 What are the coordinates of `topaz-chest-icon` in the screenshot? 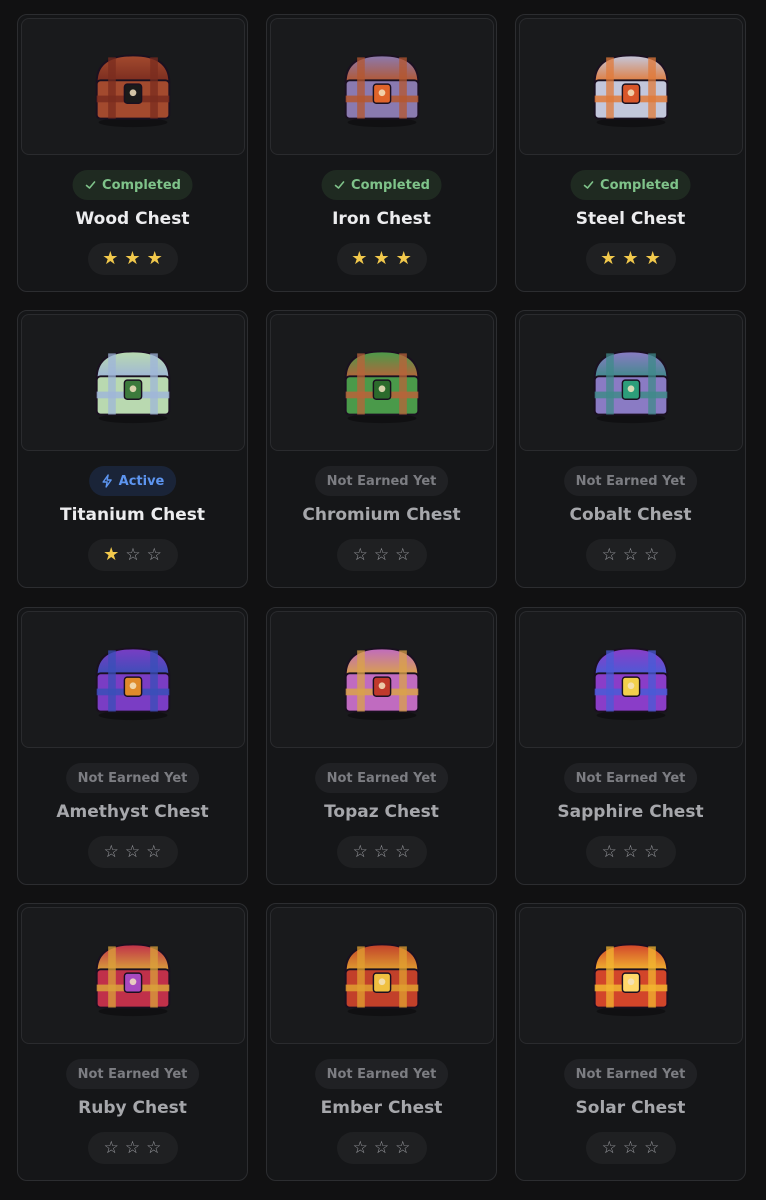 It's located at (382, 680).